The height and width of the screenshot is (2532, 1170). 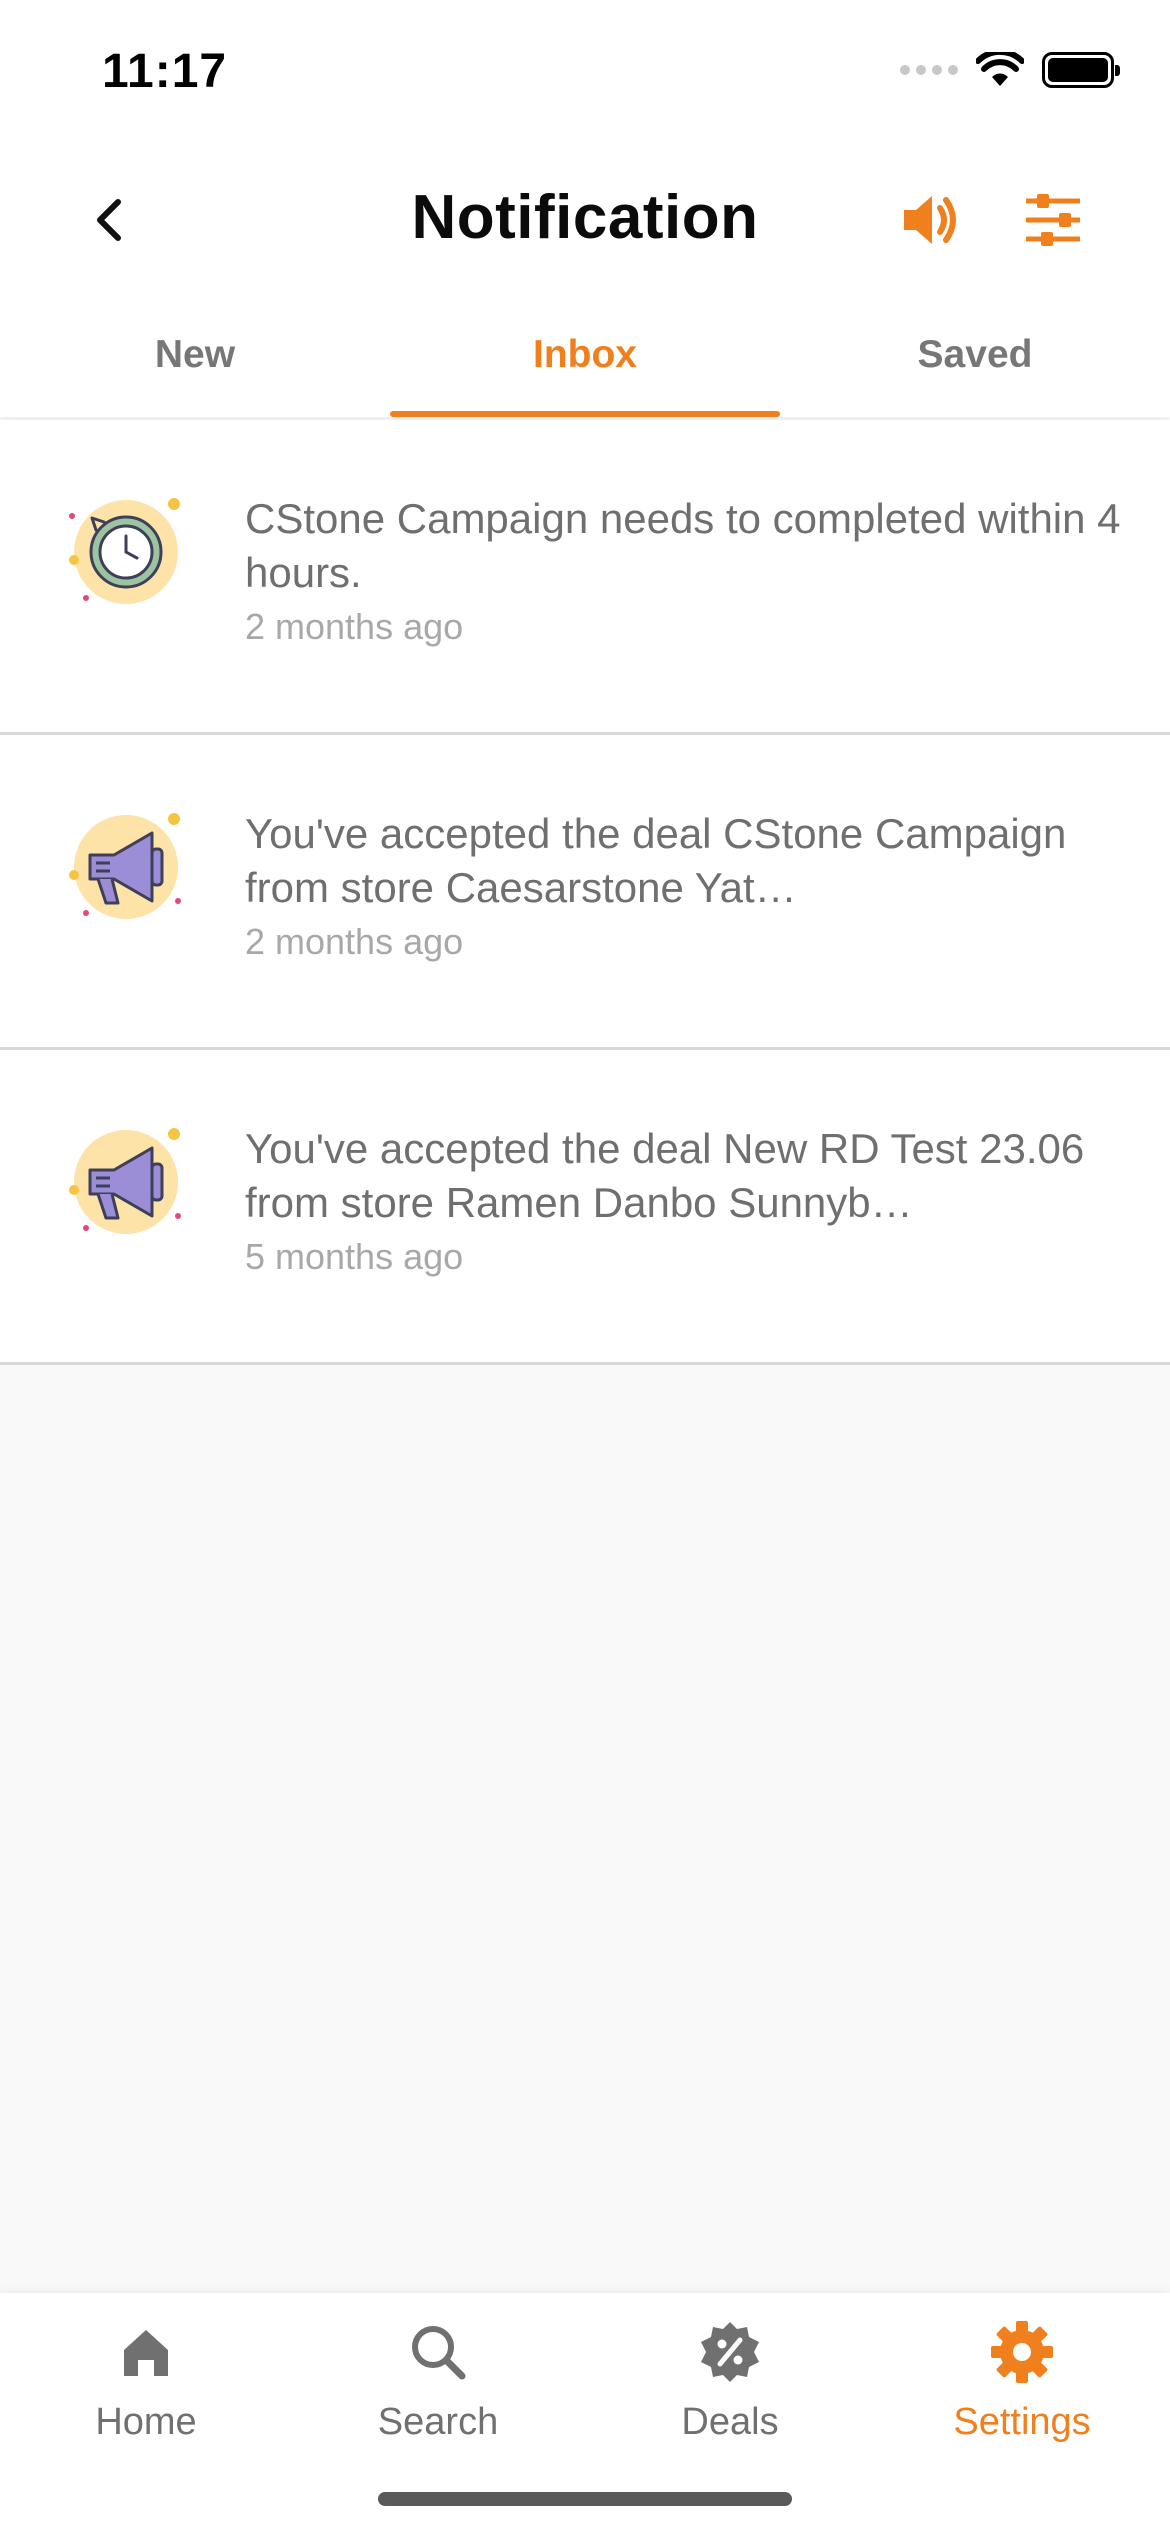 I want to click on nav-search: Search, so click(x=438, y=2392).